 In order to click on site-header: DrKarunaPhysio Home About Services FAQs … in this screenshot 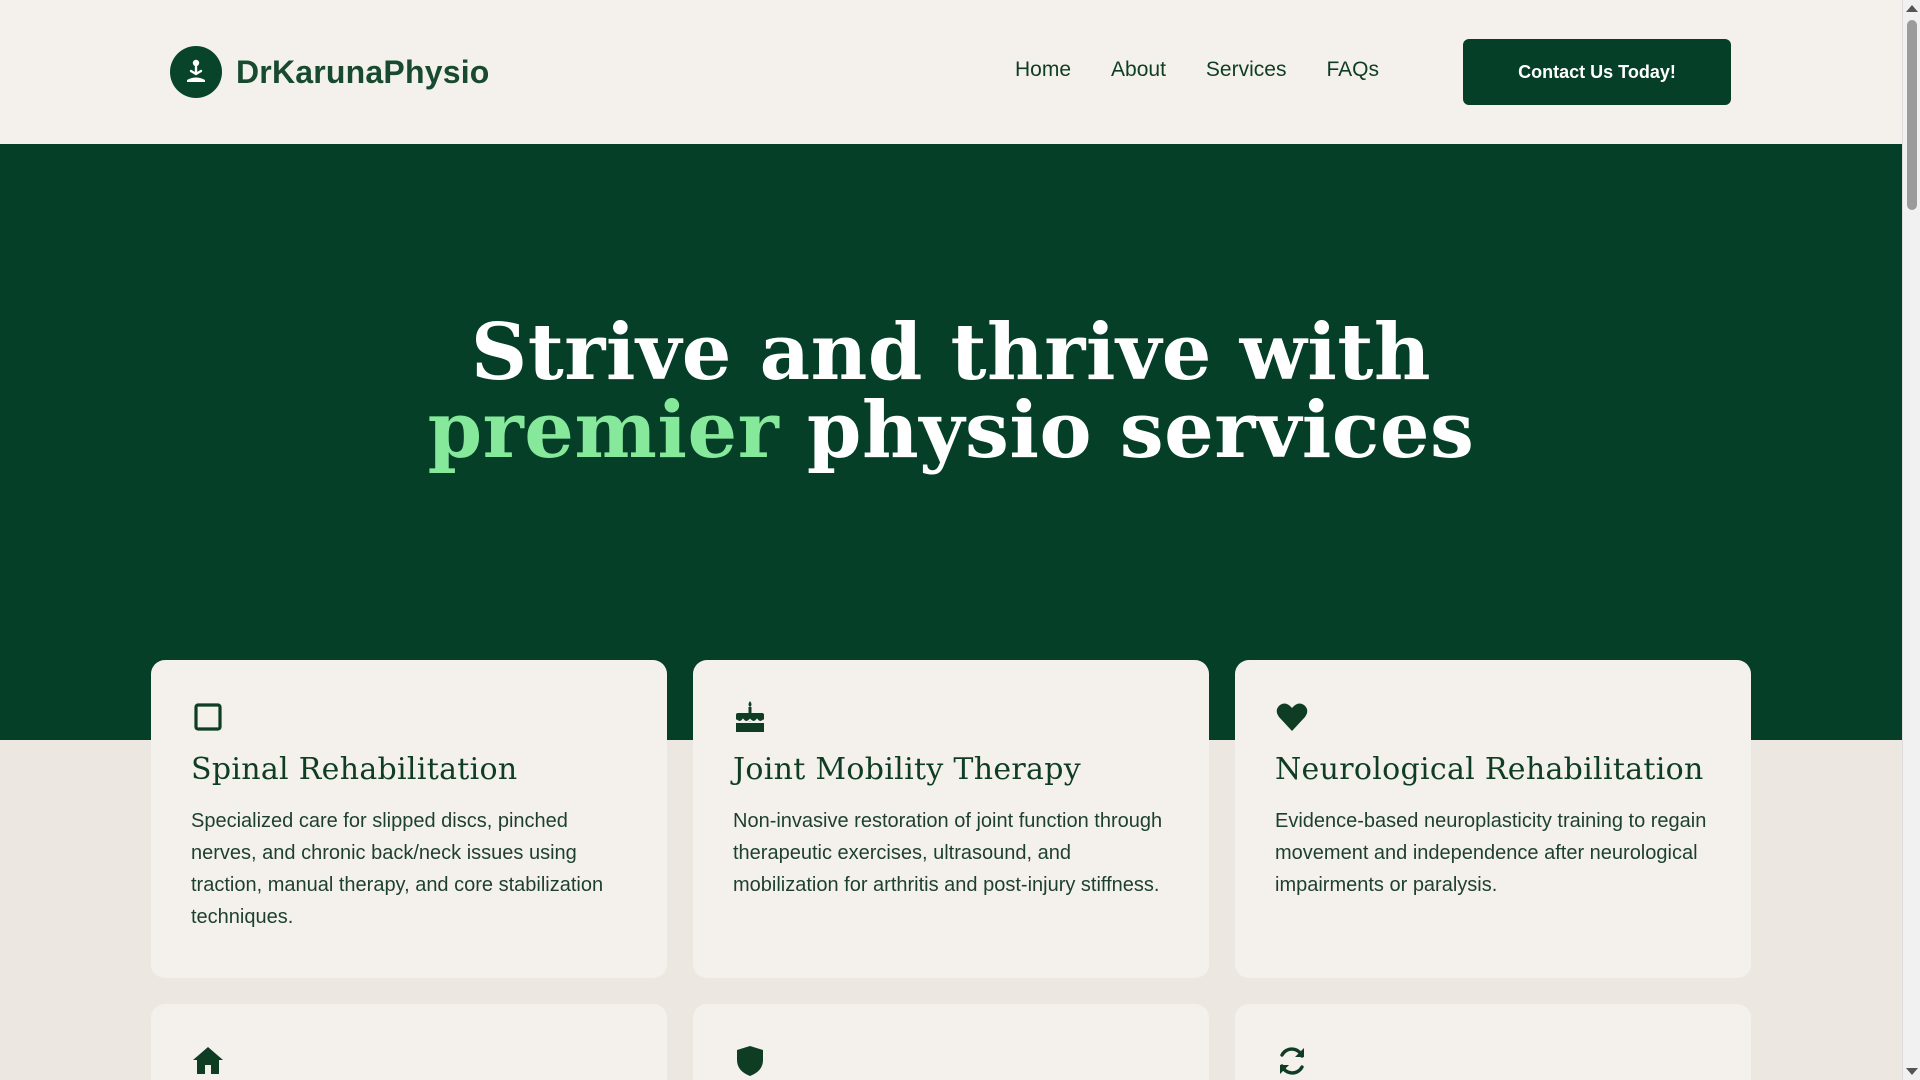, I will do `click(951, 72)`.